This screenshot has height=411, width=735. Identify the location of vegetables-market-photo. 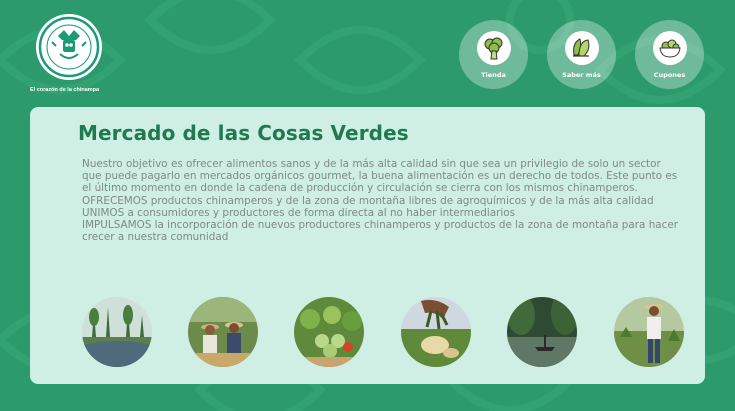
(329, 332).